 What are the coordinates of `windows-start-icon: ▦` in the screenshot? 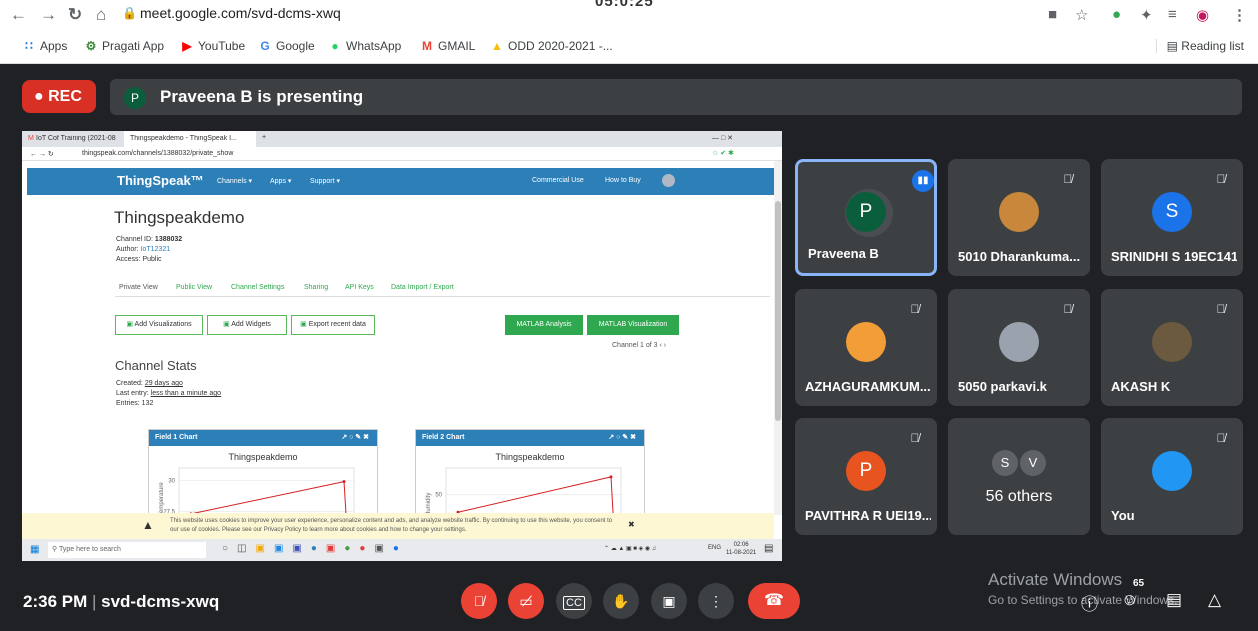 It's located at (35, 549).